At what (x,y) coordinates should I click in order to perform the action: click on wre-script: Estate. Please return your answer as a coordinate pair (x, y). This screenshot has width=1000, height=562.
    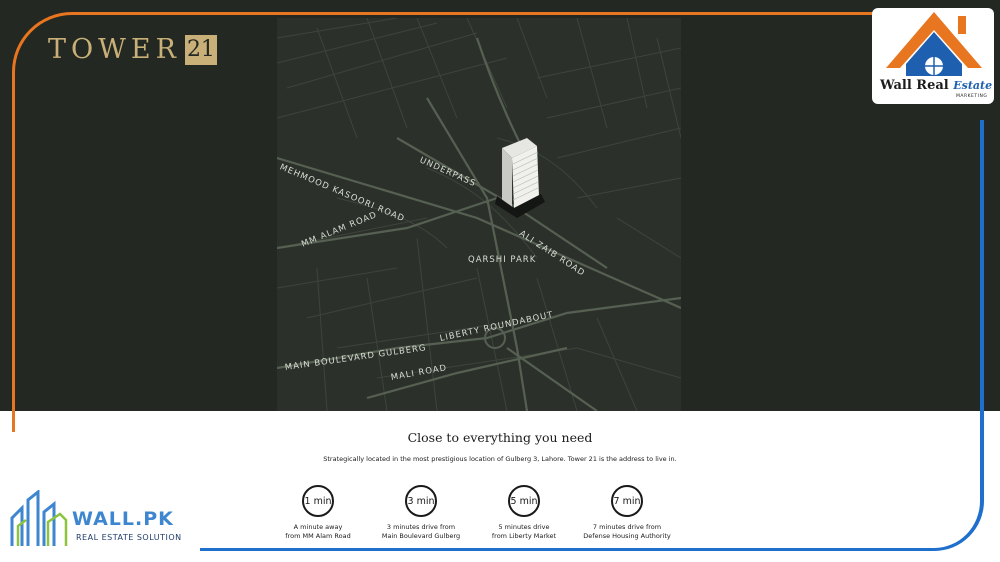
    Looking at the image, I should click on (973, 85).